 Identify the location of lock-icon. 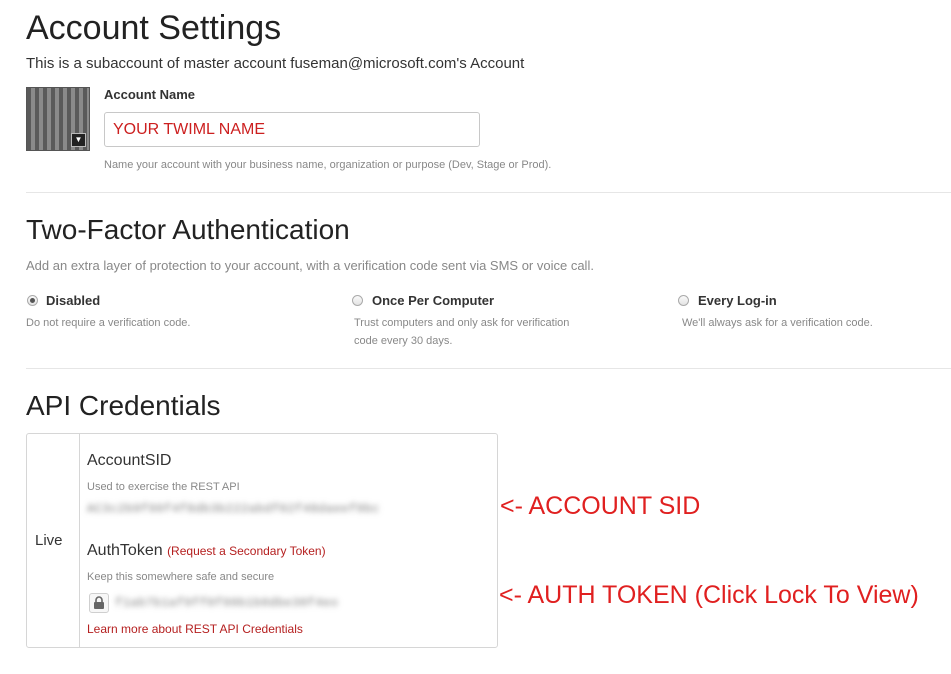
(99, 603).